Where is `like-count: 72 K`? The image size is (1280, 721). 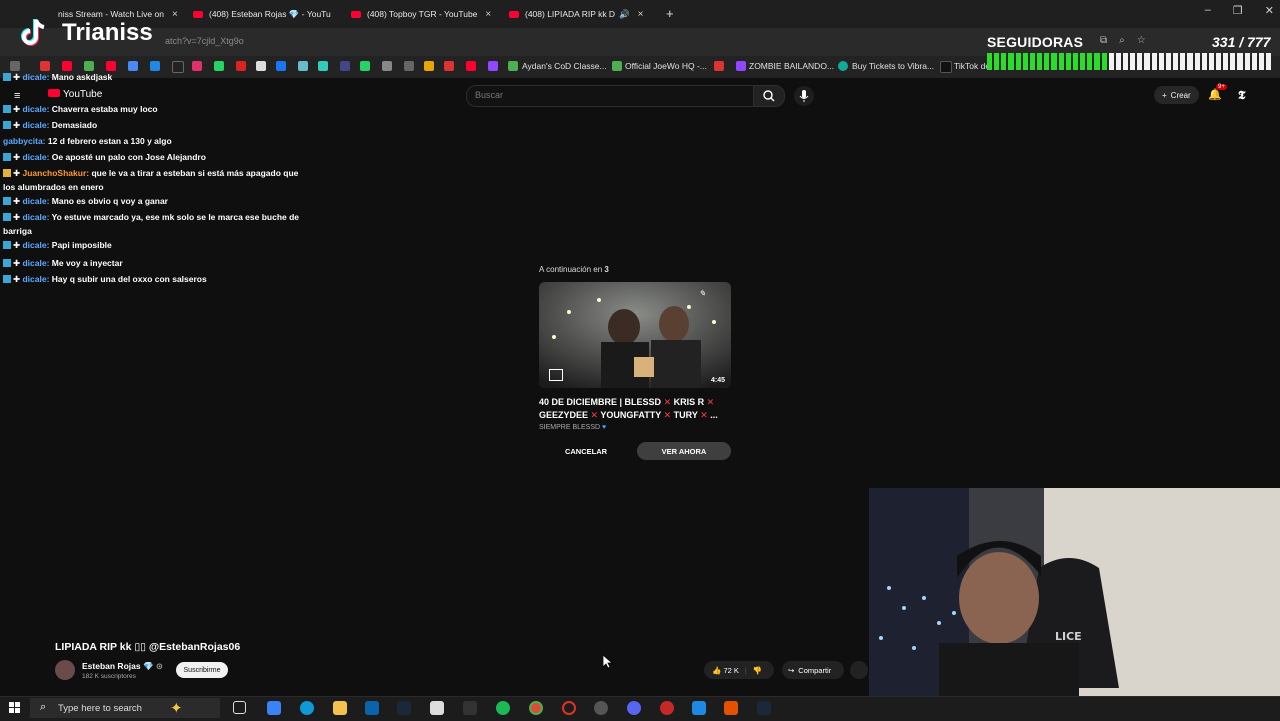
like-count: 72 K is located at coordinates (731, 670).